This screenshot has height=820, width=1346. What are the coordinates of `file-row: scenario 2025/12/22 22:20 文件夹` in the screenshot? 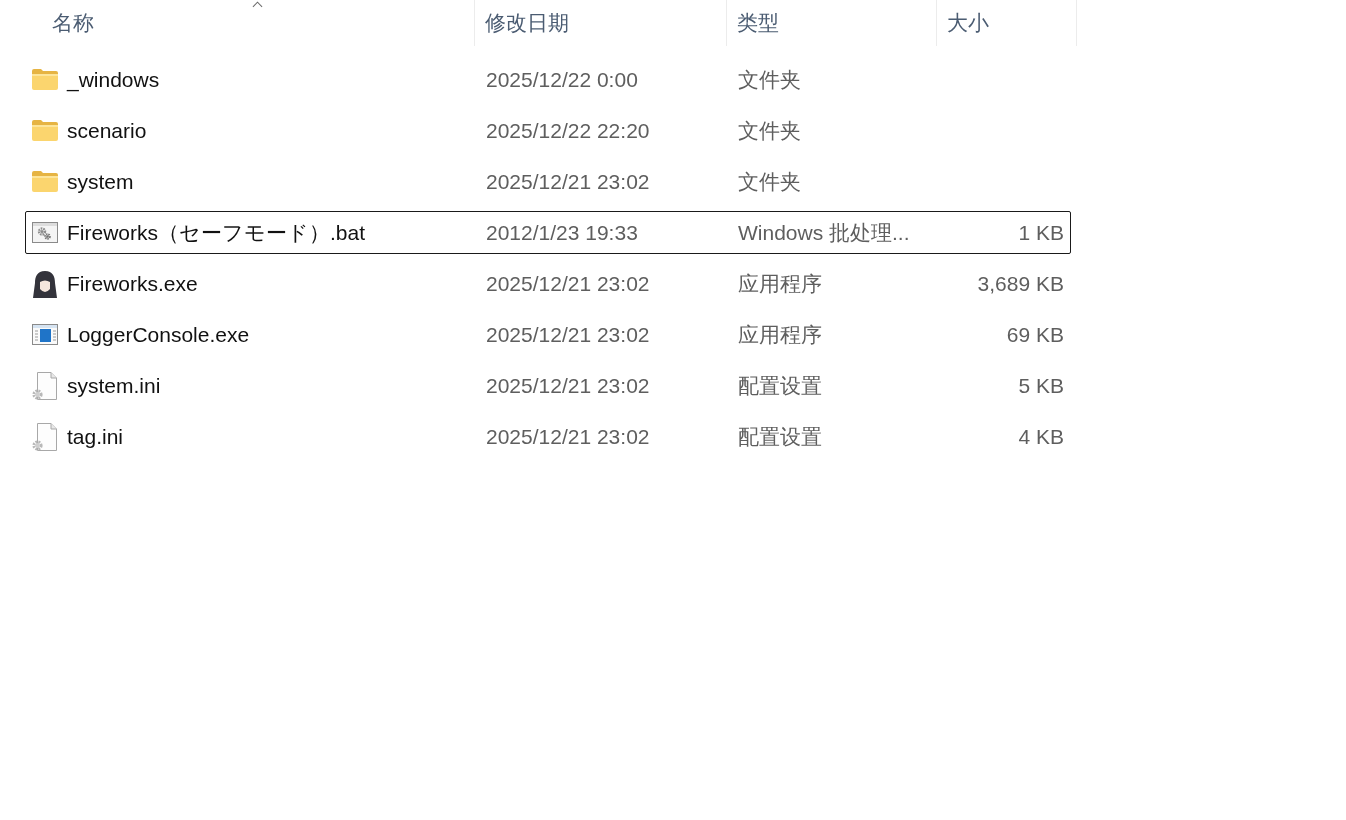 It's located at (548, 130).